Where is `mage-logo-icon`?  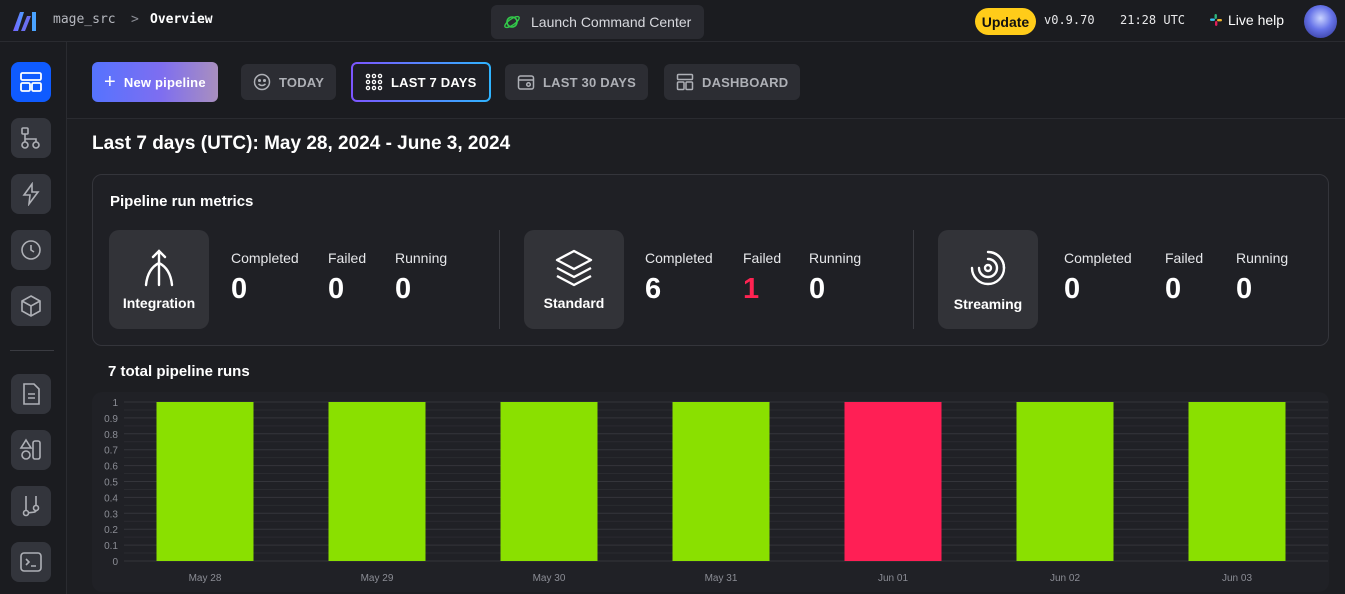 mage-logo-icon is located at coordinates (25, 21).